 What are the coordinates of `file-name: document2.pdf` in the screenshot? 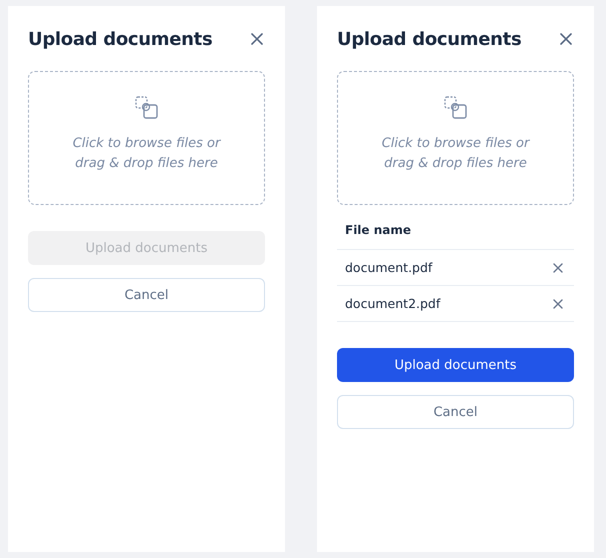 It's located at (392, 303).